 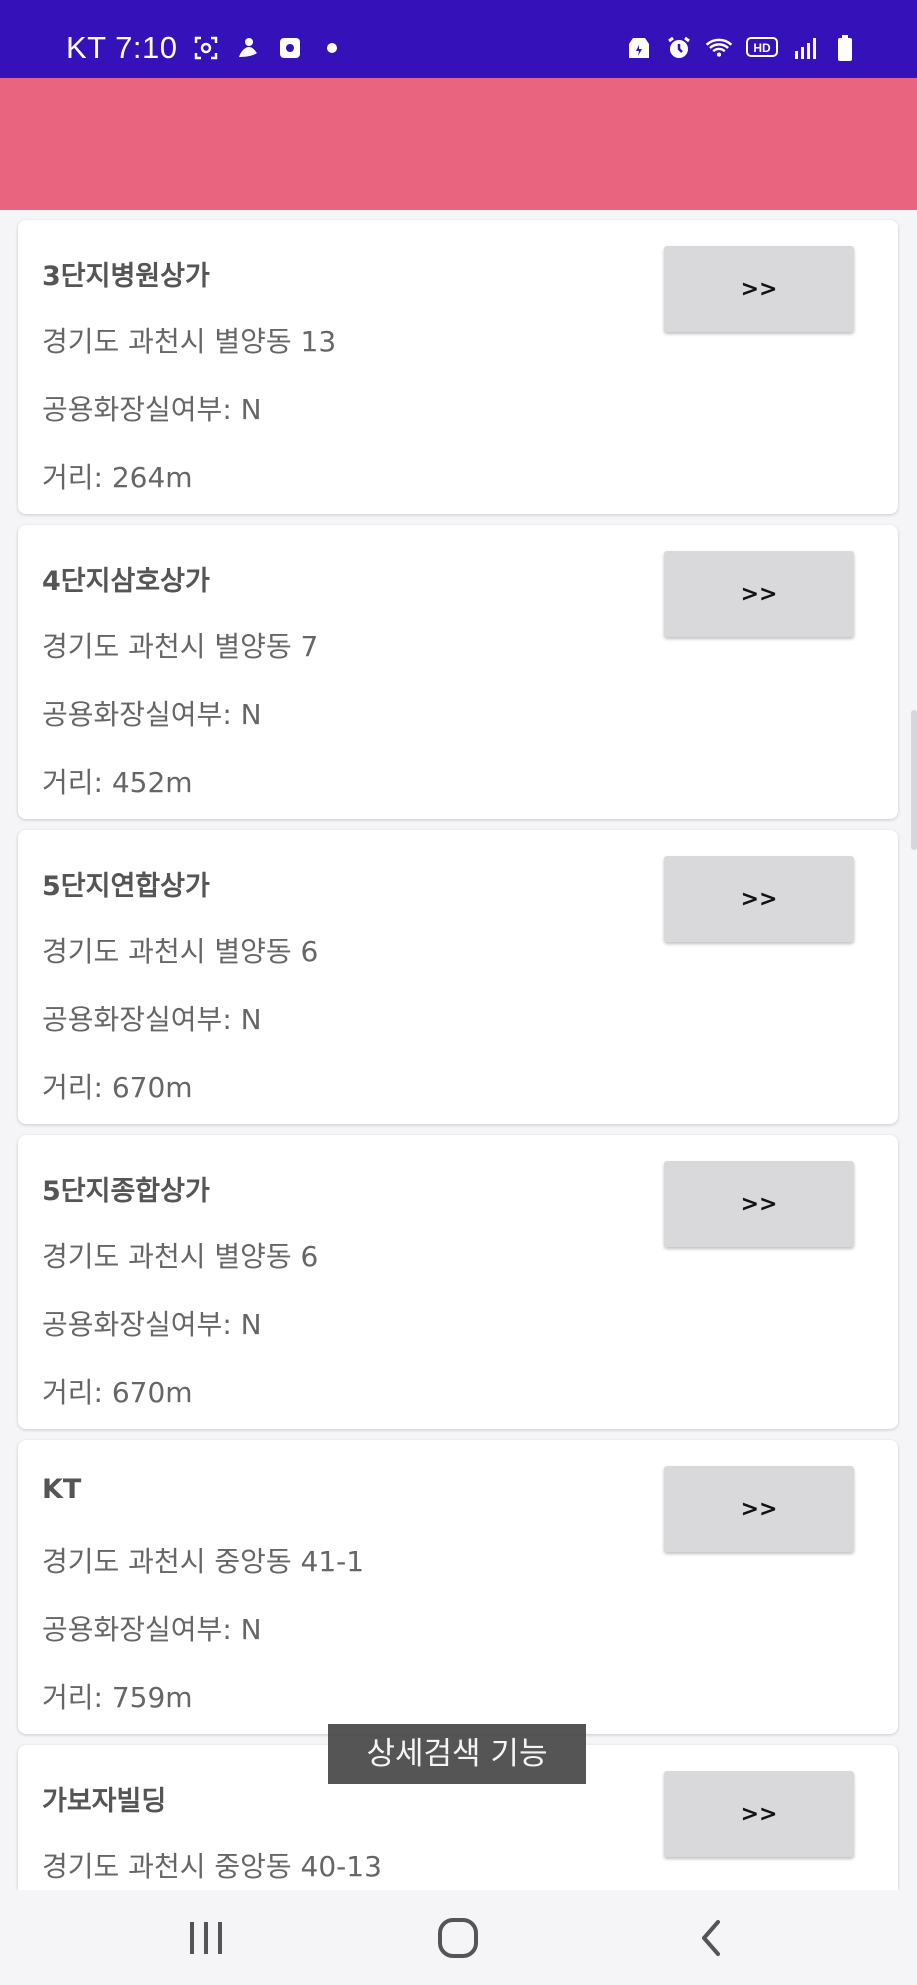 What do you see at coordinates (248, 48) in the screenshot?
I see `app-notification-icon` at bounding box center [248, 48].